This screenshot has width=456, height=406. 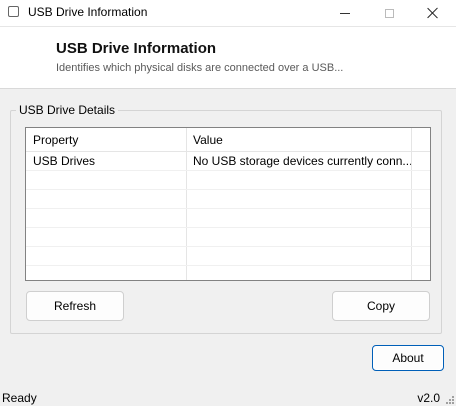 I want to click on status-bar: Ready v2.0, so click(x=228, y=397).